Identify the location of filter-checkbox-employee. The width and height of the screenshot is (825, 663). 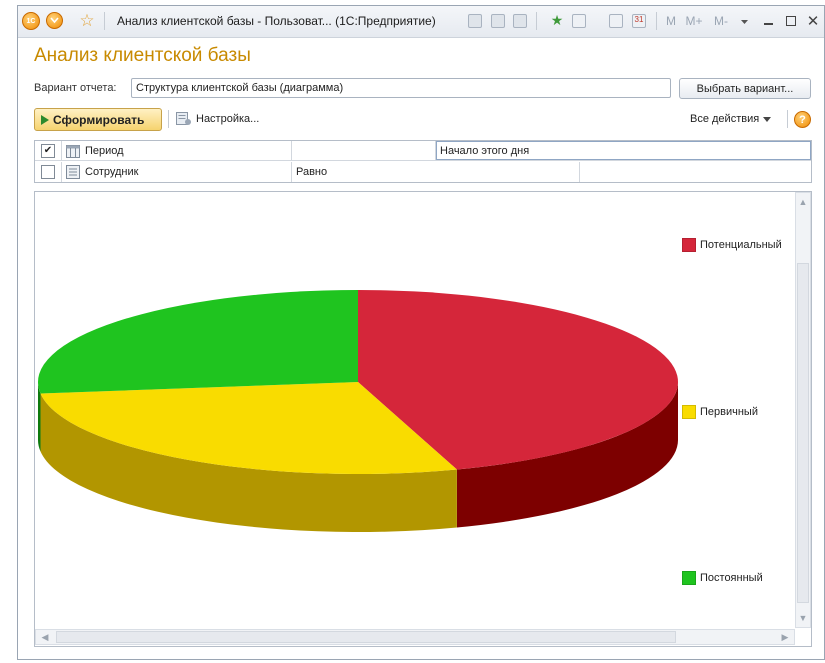
(48, 172).